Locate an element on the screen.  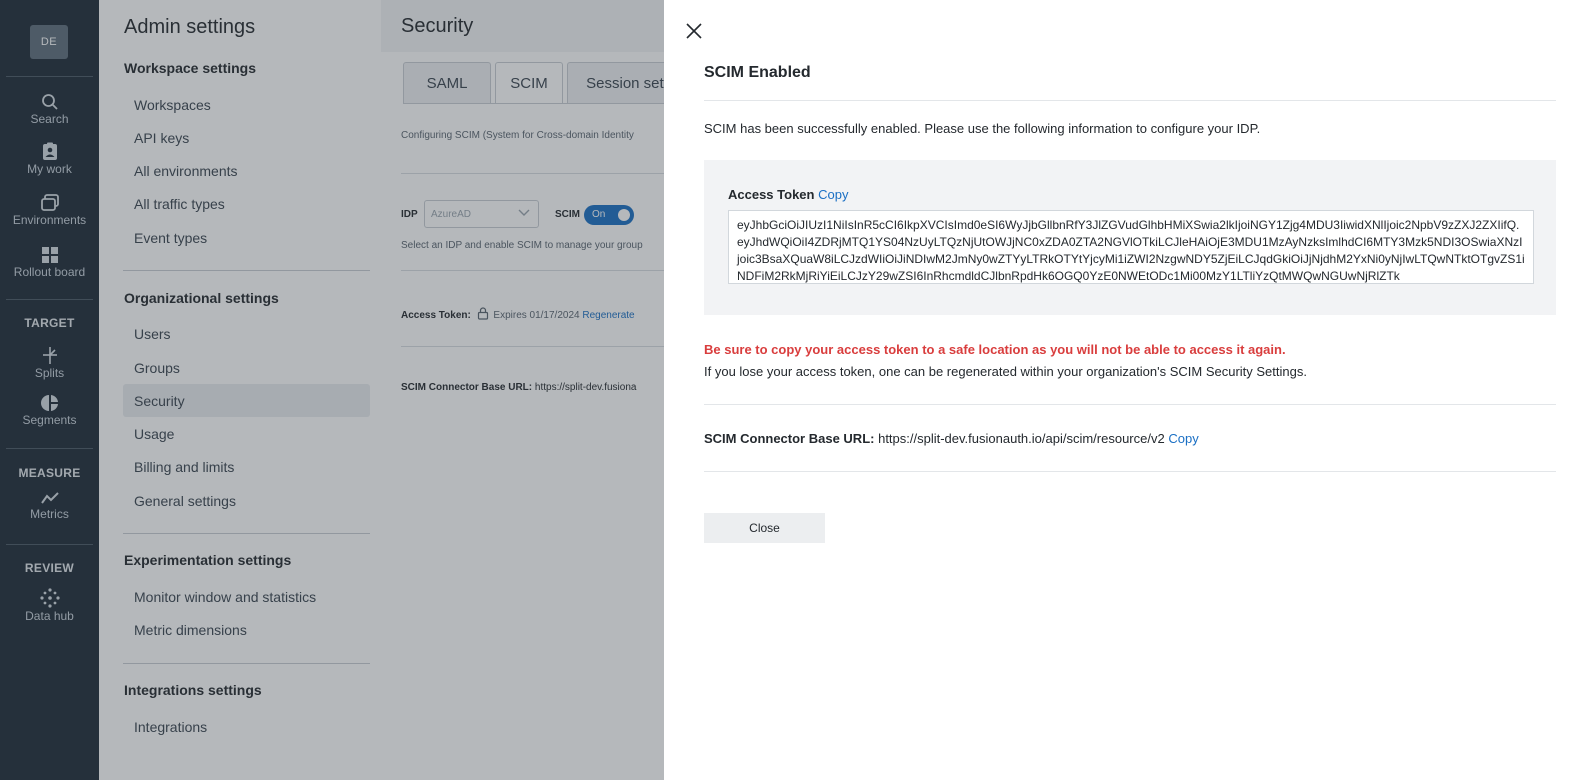
close-button: Close is located at coordinates (764, 528).